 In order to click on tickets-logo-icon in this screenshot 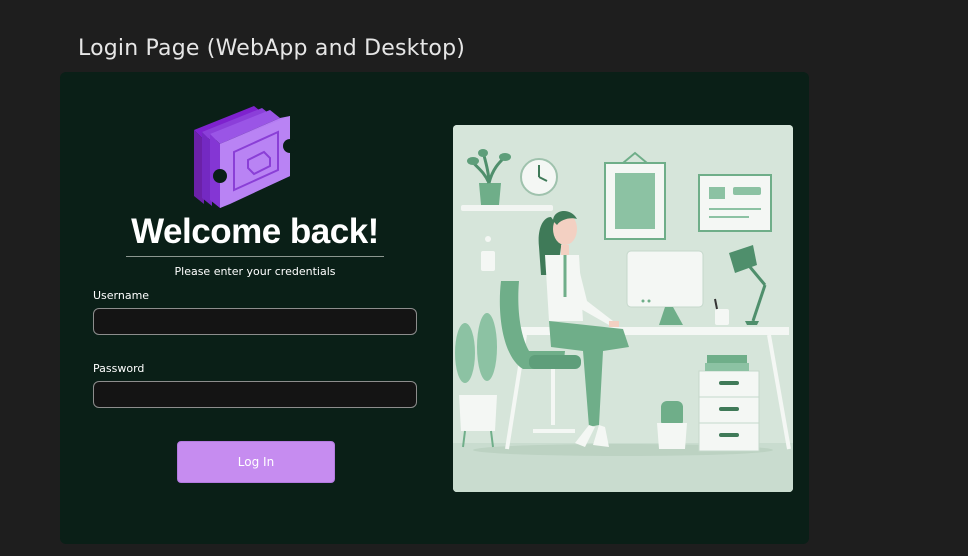, I will do `click(245, 157)`.